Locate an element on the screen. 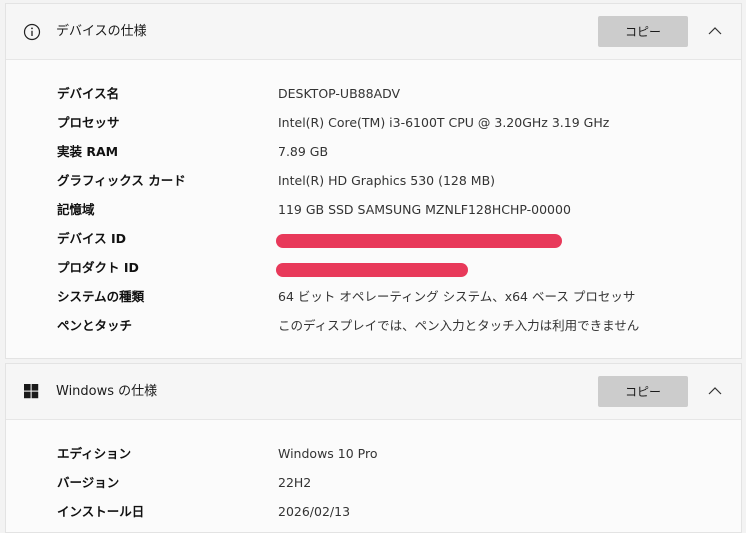  windows-spec-title: Windows の仕様 is located at coordinates (107, 391).